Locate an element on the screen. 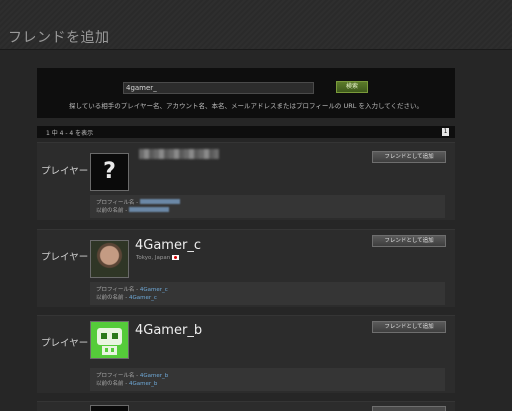 The height and width of the screenshot is (411, 512). japan-flag-icon is located at coordinates (176, 257).